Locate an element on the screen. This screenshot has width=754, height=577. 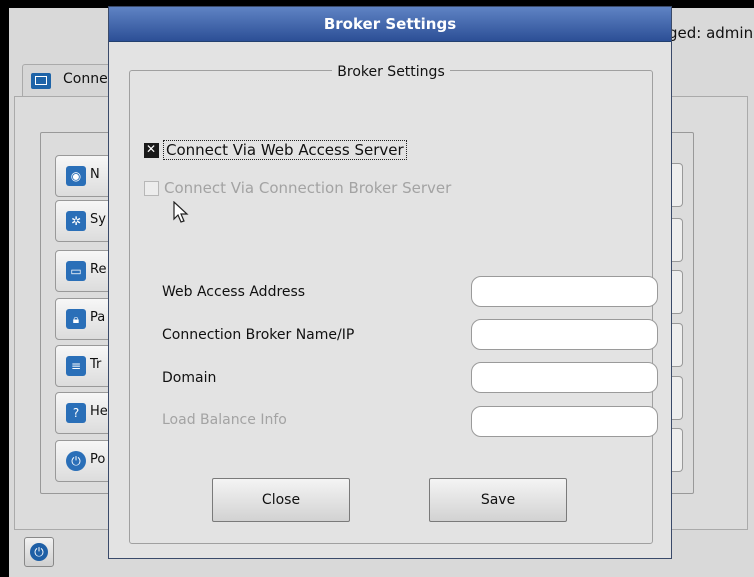
printer-icon: ≡ is located at coordinates (76, 366).